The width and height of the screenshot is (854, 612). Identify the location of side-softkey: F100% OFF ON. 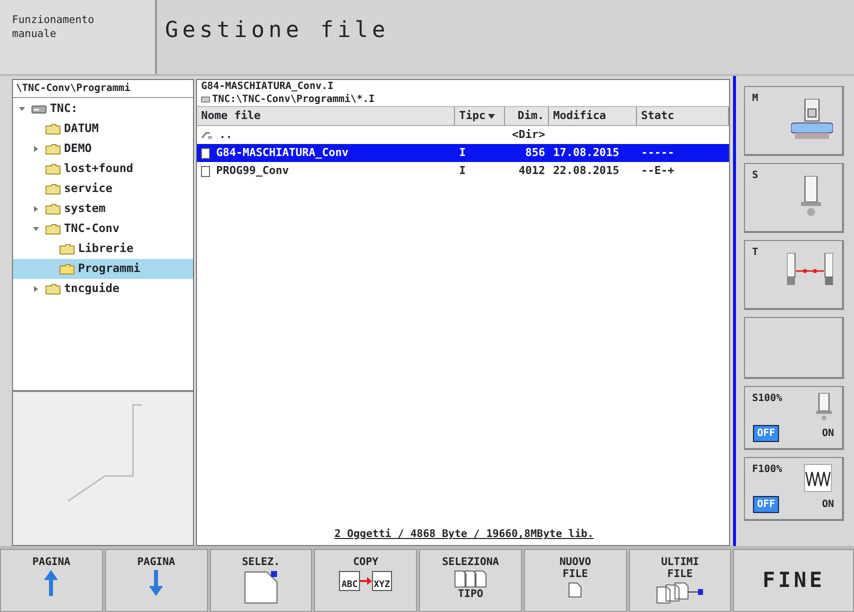
(794, 489).